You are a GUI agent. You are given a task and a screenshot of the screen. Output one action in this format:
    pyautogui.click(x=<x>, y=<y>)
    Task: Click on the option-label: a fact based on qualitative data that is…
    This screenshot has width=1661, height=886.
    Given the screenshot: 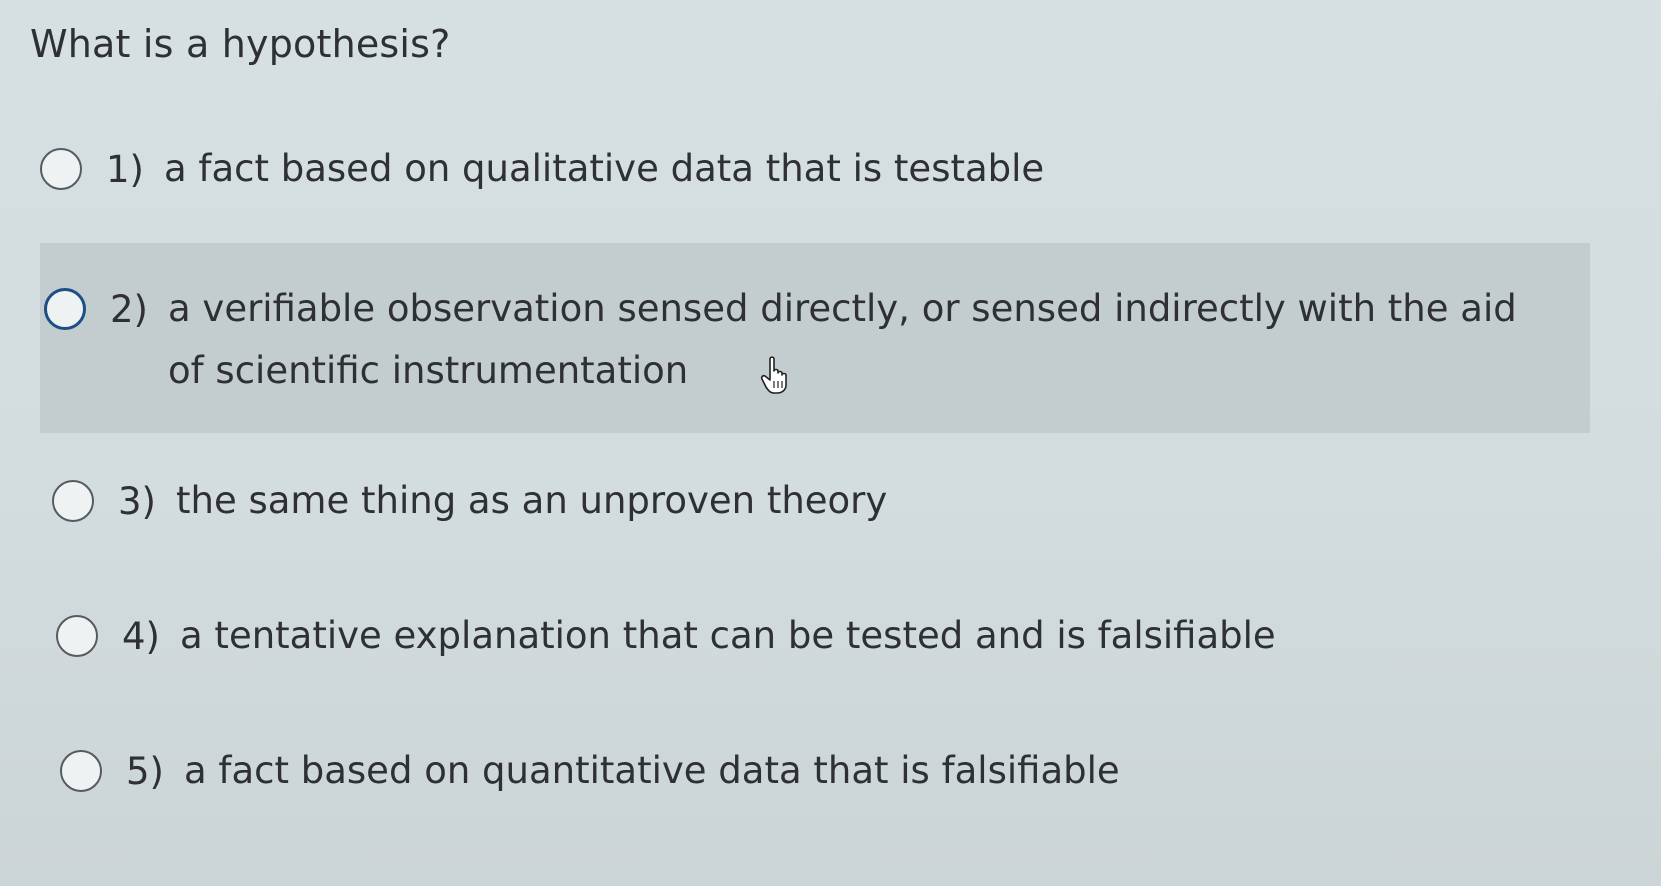 What is the action you would take?
    pyautogui.click(x=604, y=168)
    